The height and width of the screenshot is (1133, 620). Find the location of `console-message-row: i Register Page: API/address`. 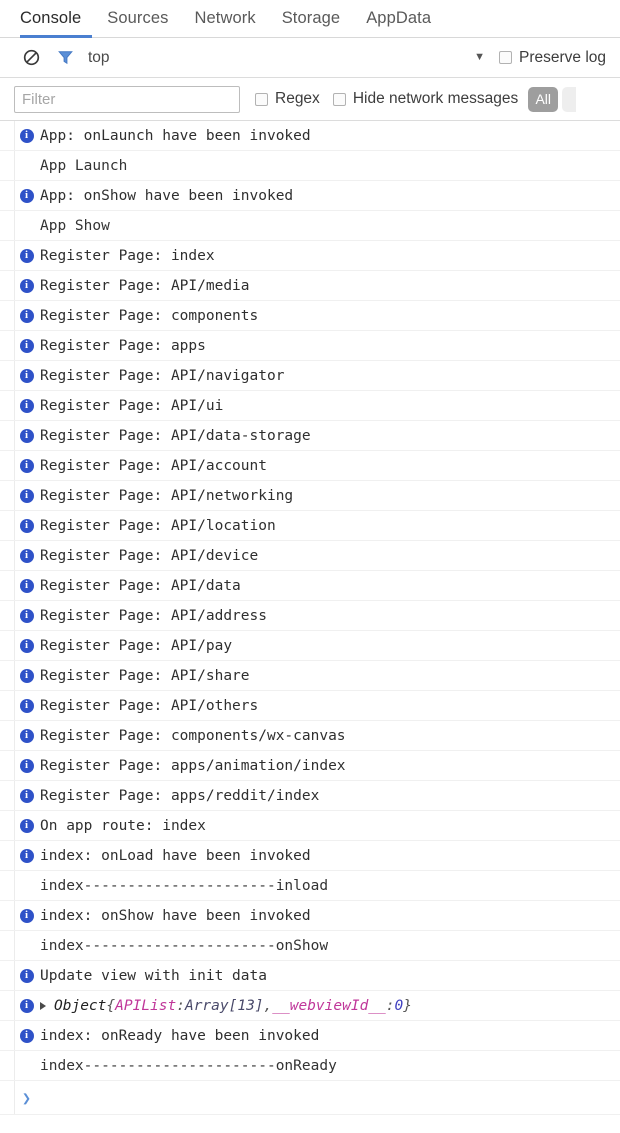

console-message-row: i Register Page: API/address is located at coordinates (310, 616).